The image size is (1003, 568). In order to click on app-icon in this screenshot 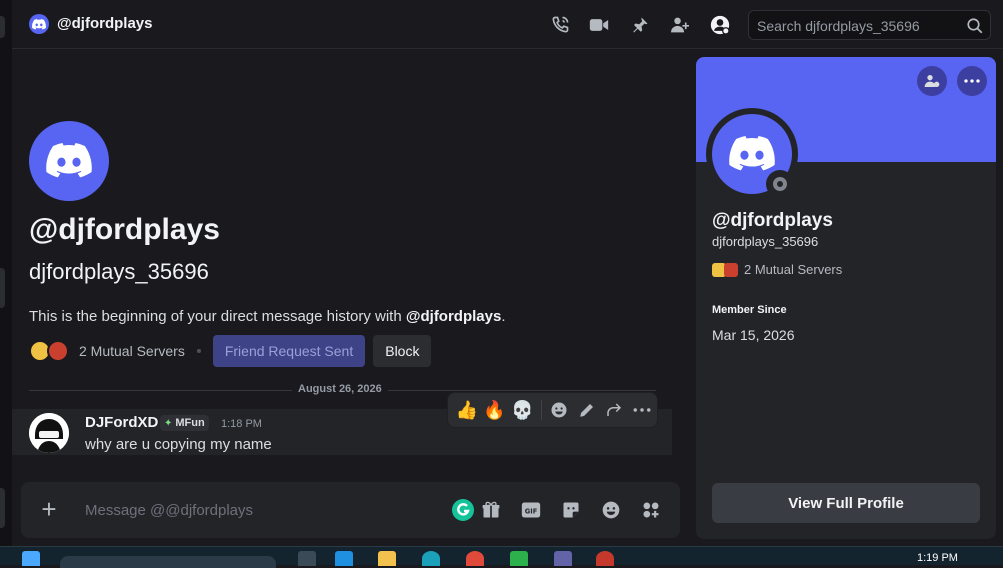, I will do `click(431, 558)`.